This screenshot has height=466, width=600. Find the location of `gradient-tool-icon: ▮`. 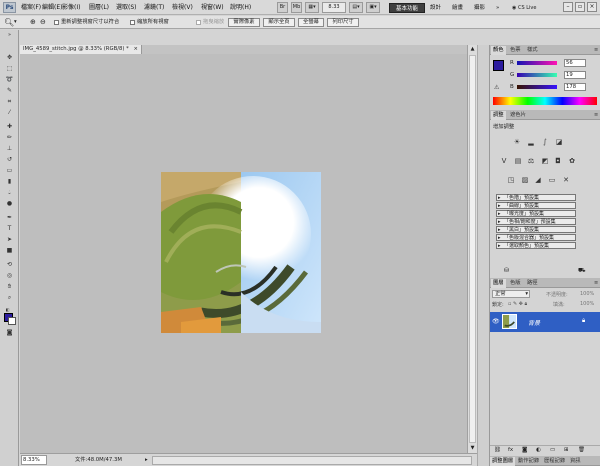

gradient-tool-icon: ▮ is located at coordinates (9, 181).